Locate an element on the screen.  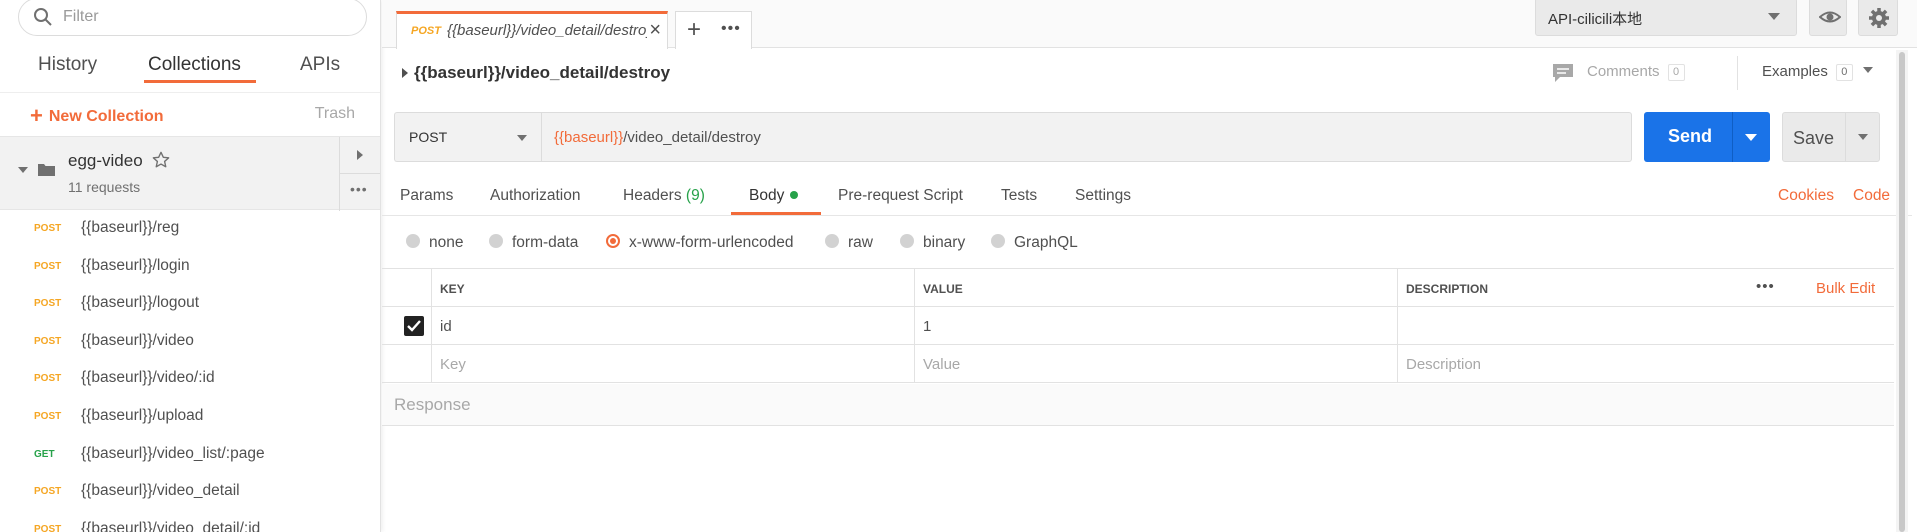
table-row-empty: Key Value Description is located at coordinates (1138, 364).